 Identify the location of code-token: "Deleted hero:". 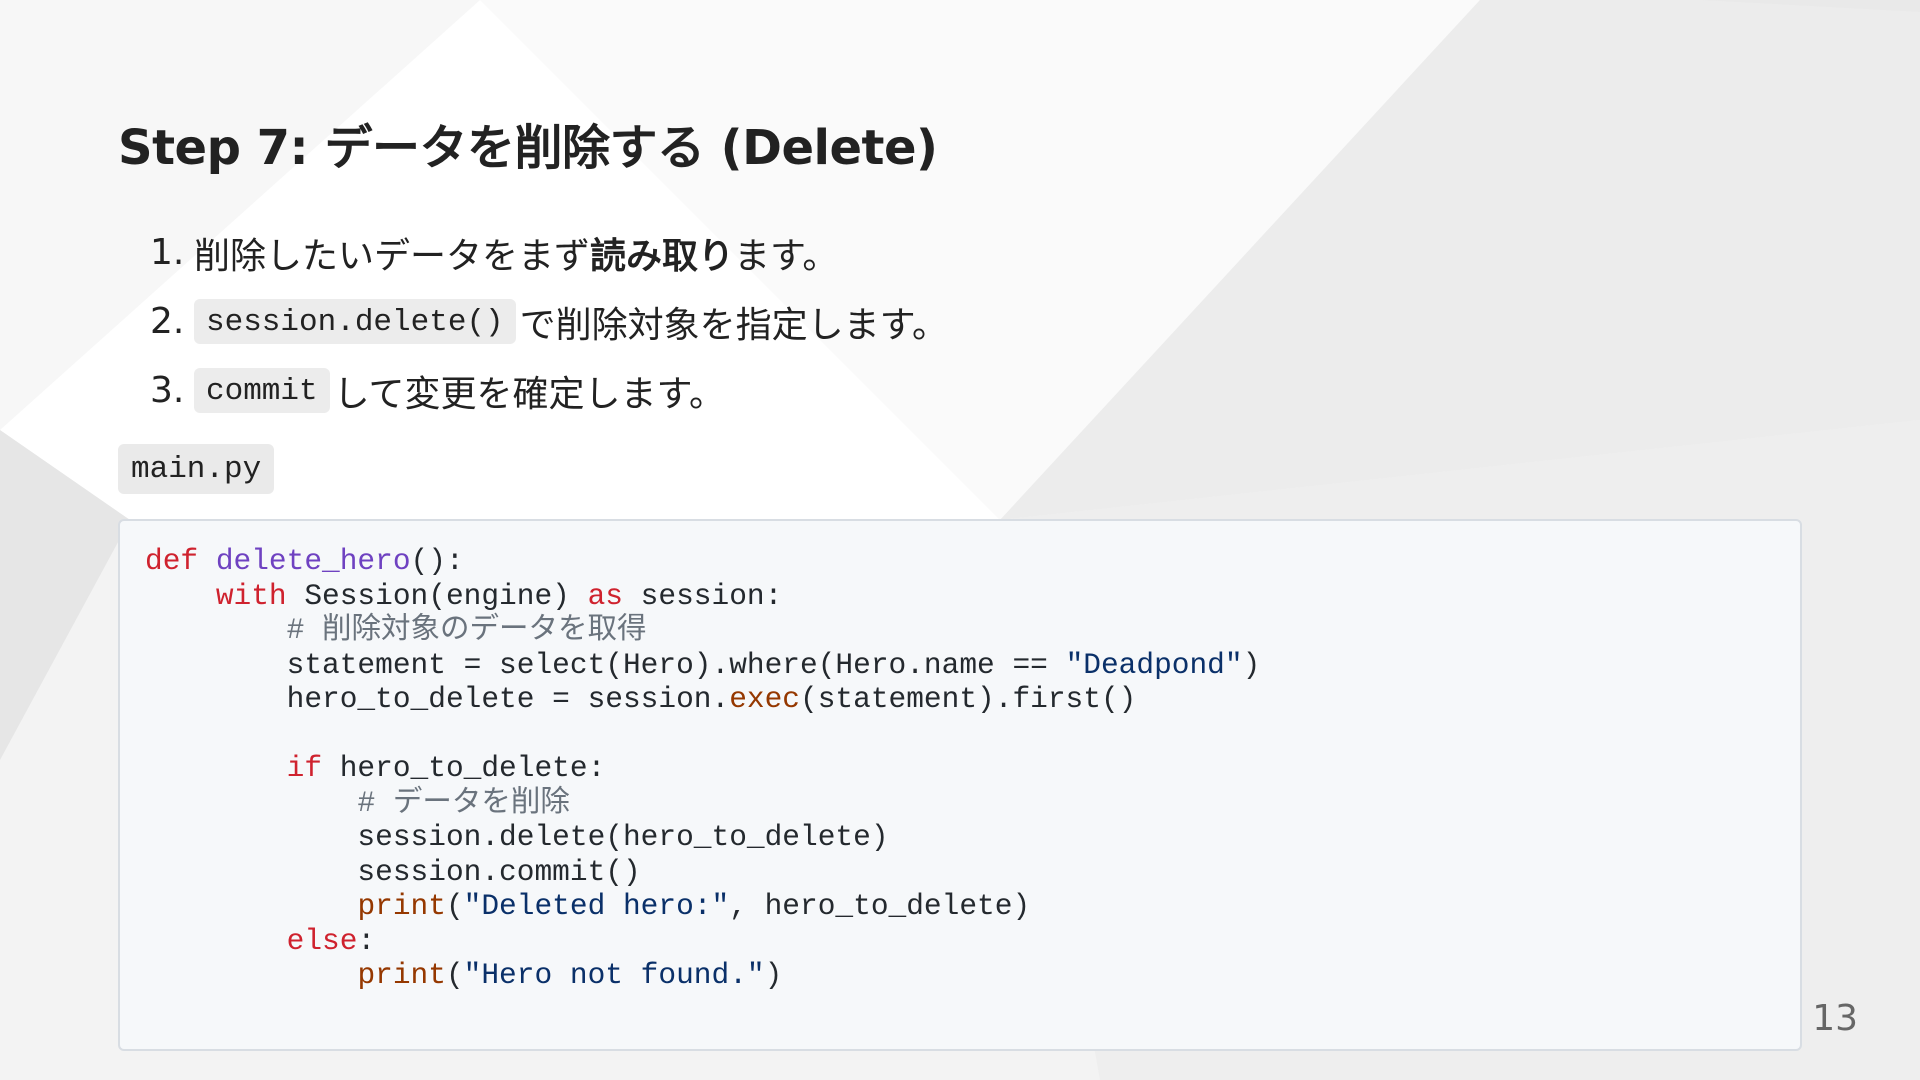
(596, 906).